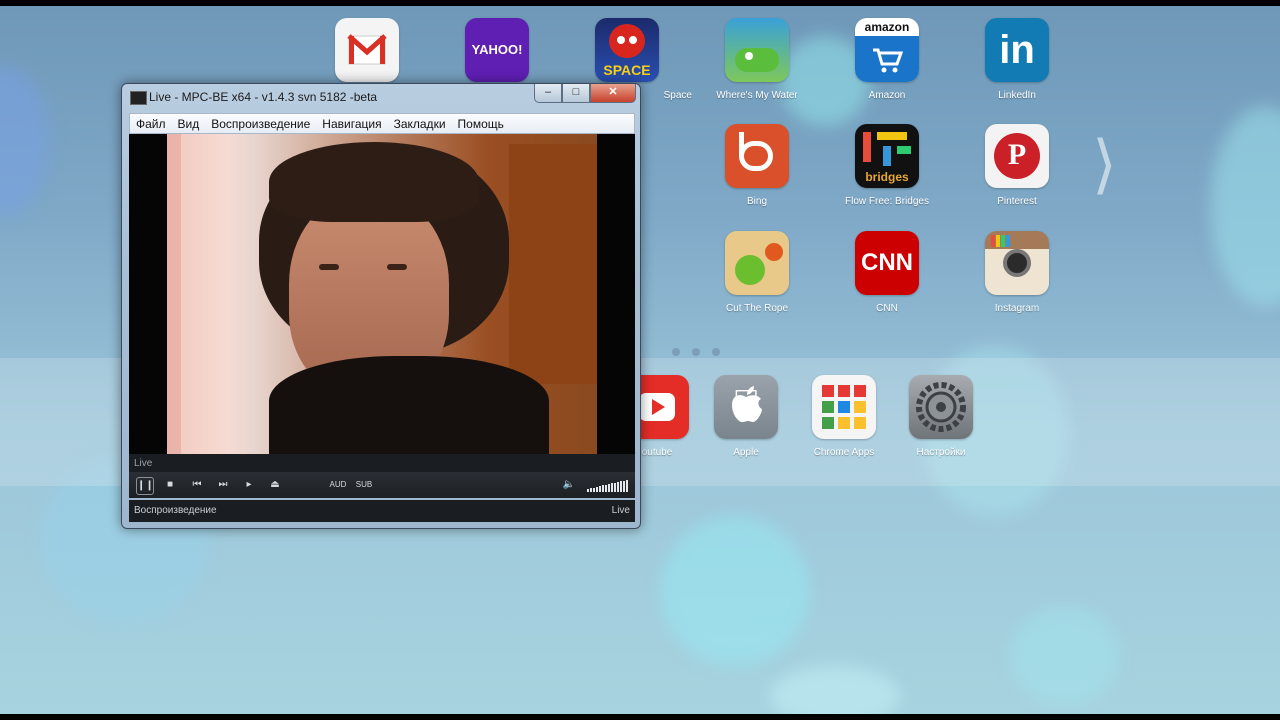  What do you see at coordinates (627, 70) in the screenshot?
I see `space-logo-text: SPACE` at bounding box center [627, 70].